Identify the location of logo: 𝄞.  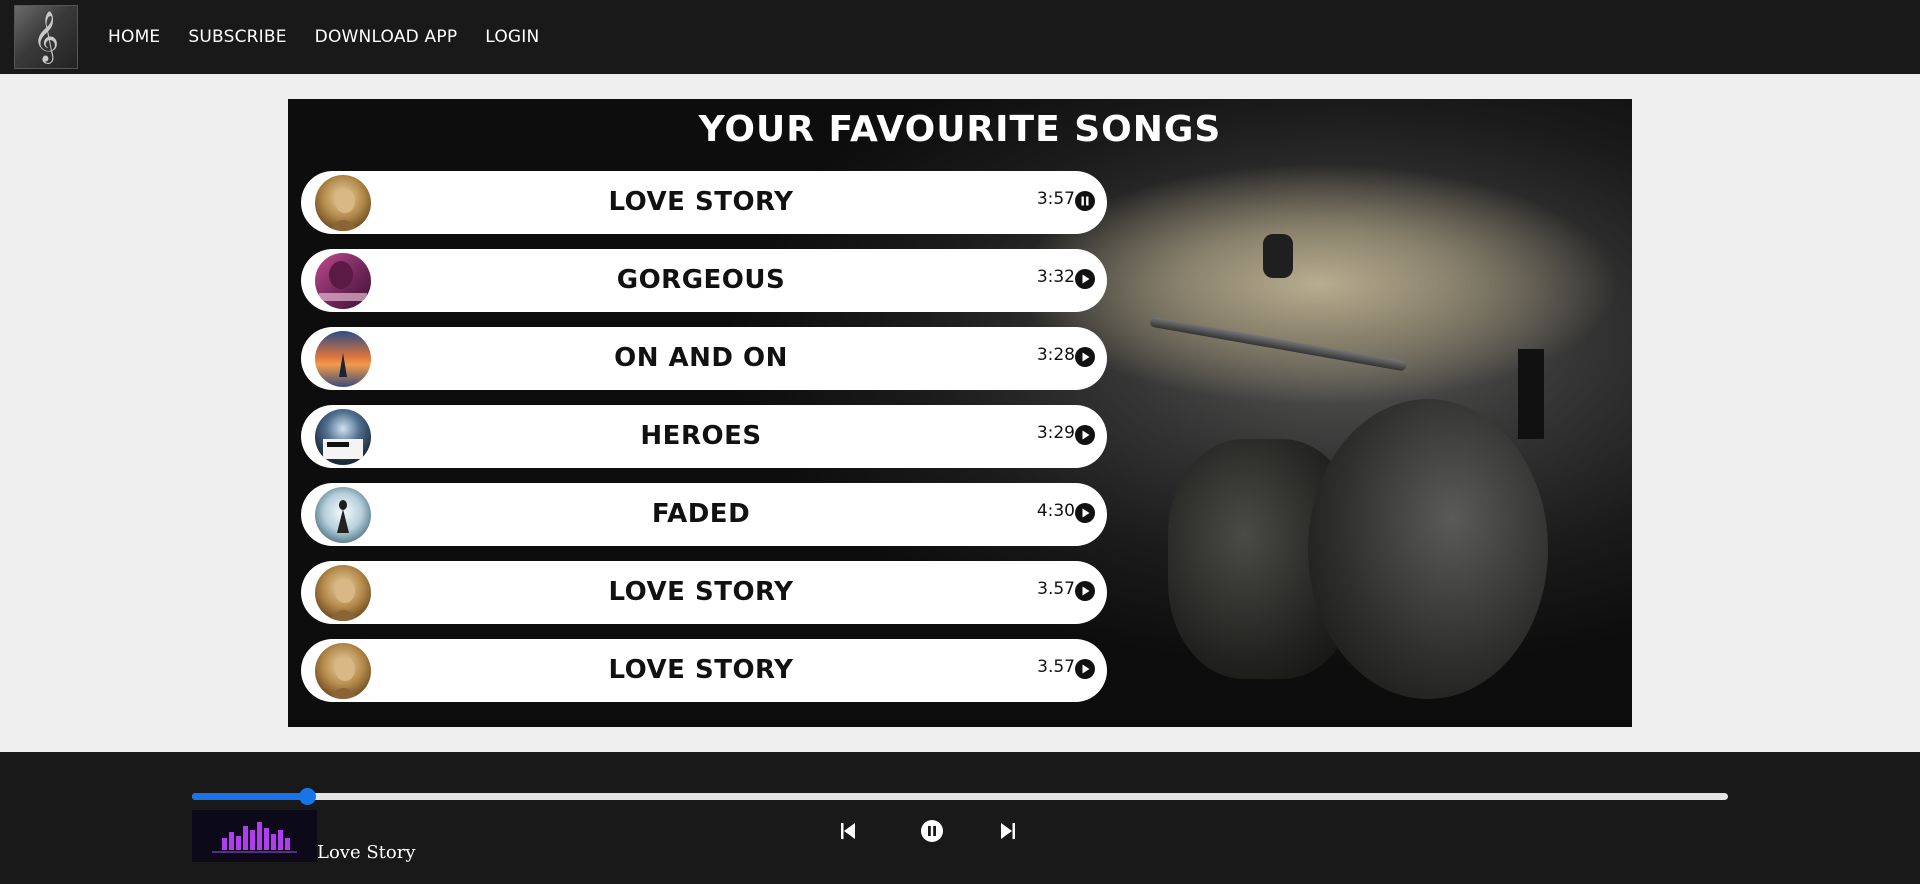
(46, 37).